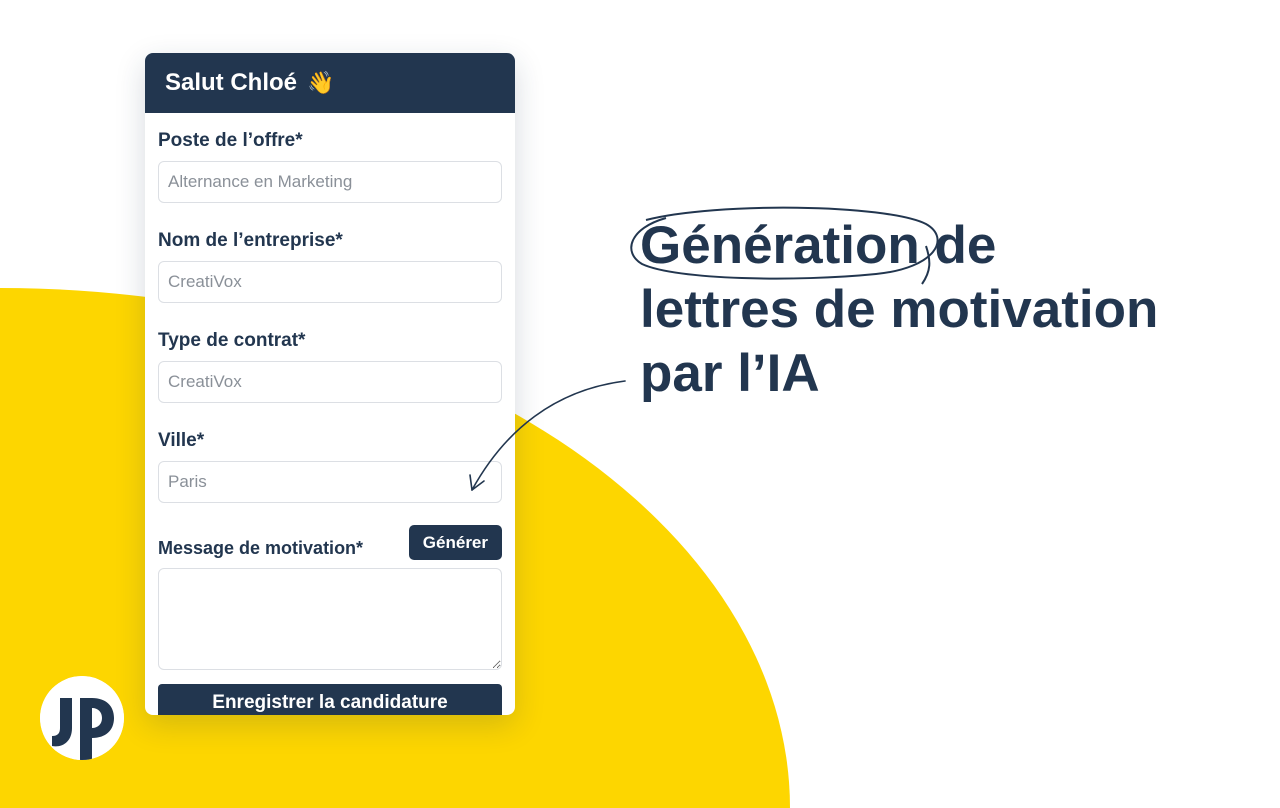  Describe the element at coordinates (965, 245) in the screenshot. I see `headline-line-1-rest: de` at that location.